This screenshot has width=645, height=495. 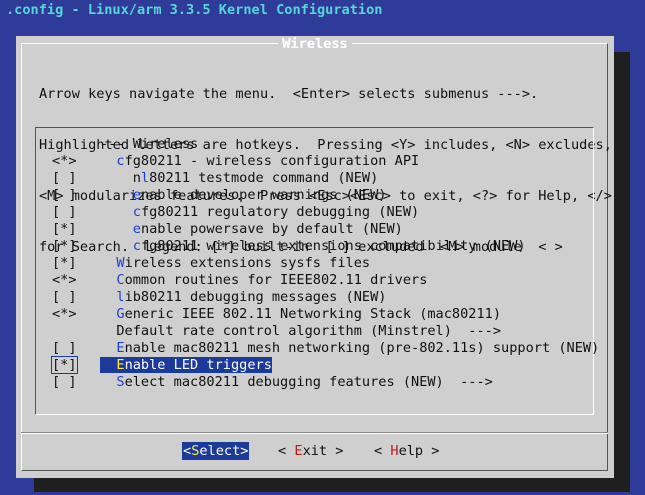 What do you see at coordinates (64, 365) in the screenshot?
I see `menu-item-mark-text: [*]` at bounding box center [64, 365].